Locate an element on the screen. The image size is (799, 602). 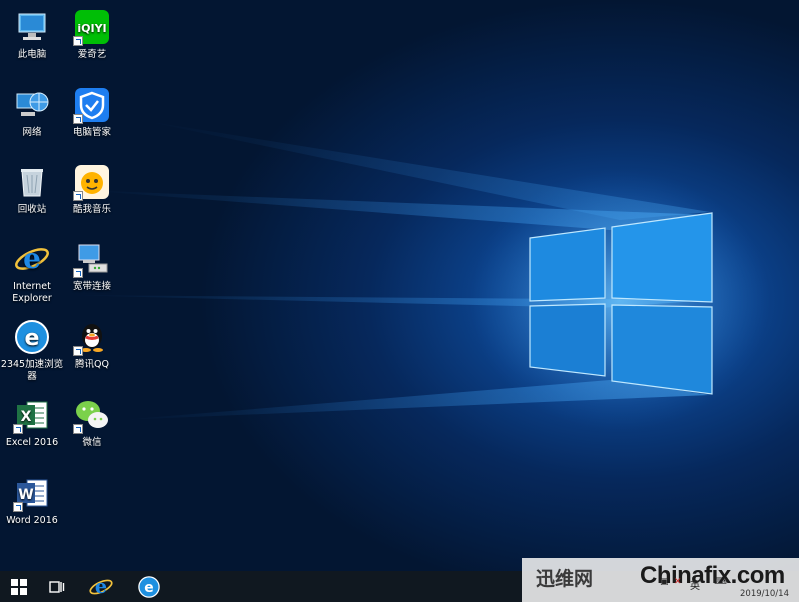
desktop-icon-pc-manager: 电脑管家 is located at coordinates (92, 112).